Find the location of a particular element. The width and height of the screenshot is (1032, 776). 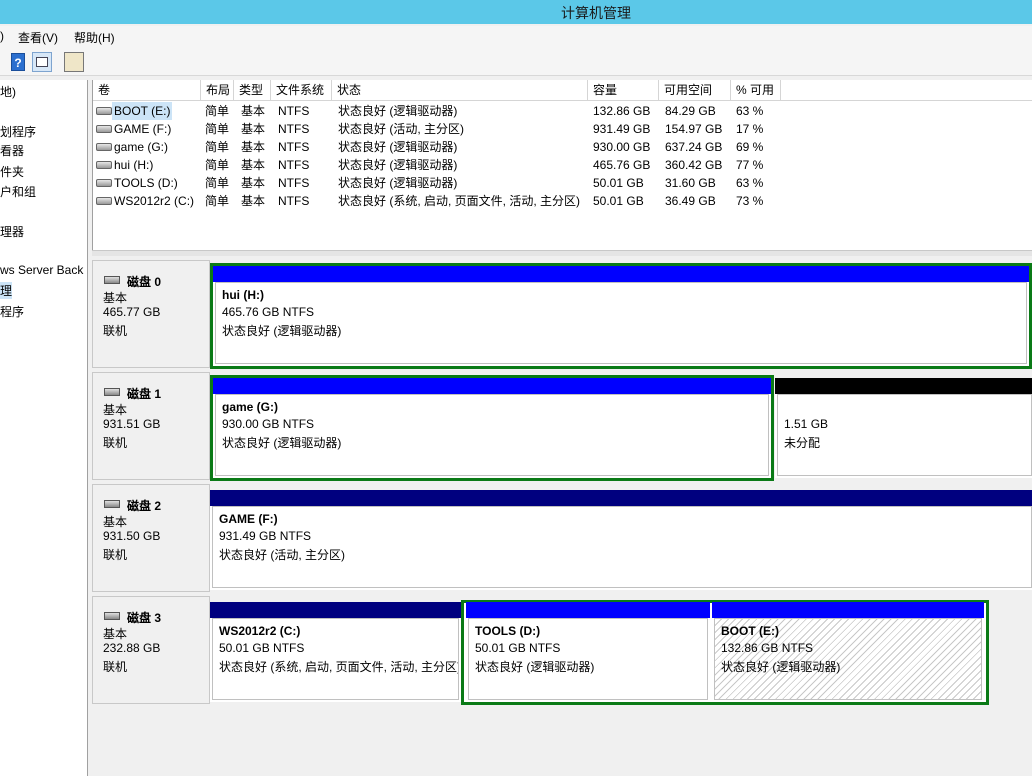

col-type: 类型 is located at coordinates (252, 90).